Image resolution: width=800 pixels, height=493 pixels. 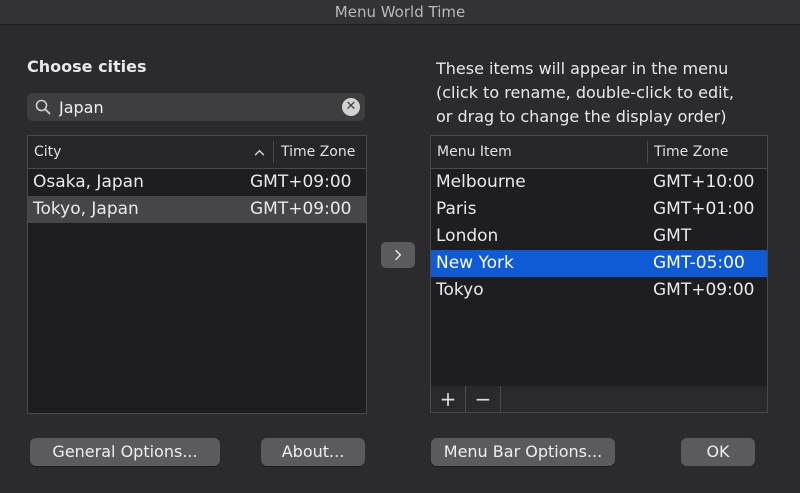 What do you see at coordinates (467, 236) in the screenshot?
I see `menu-item-name: London` at bounding box center [467, 236].